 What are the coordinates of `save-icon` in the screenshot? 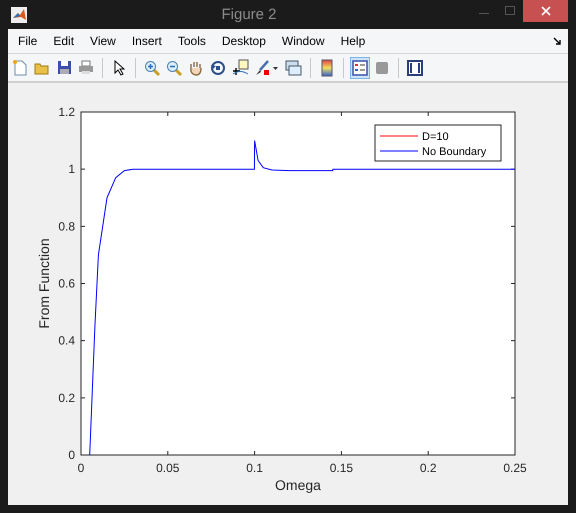 It's located at (64, 67).